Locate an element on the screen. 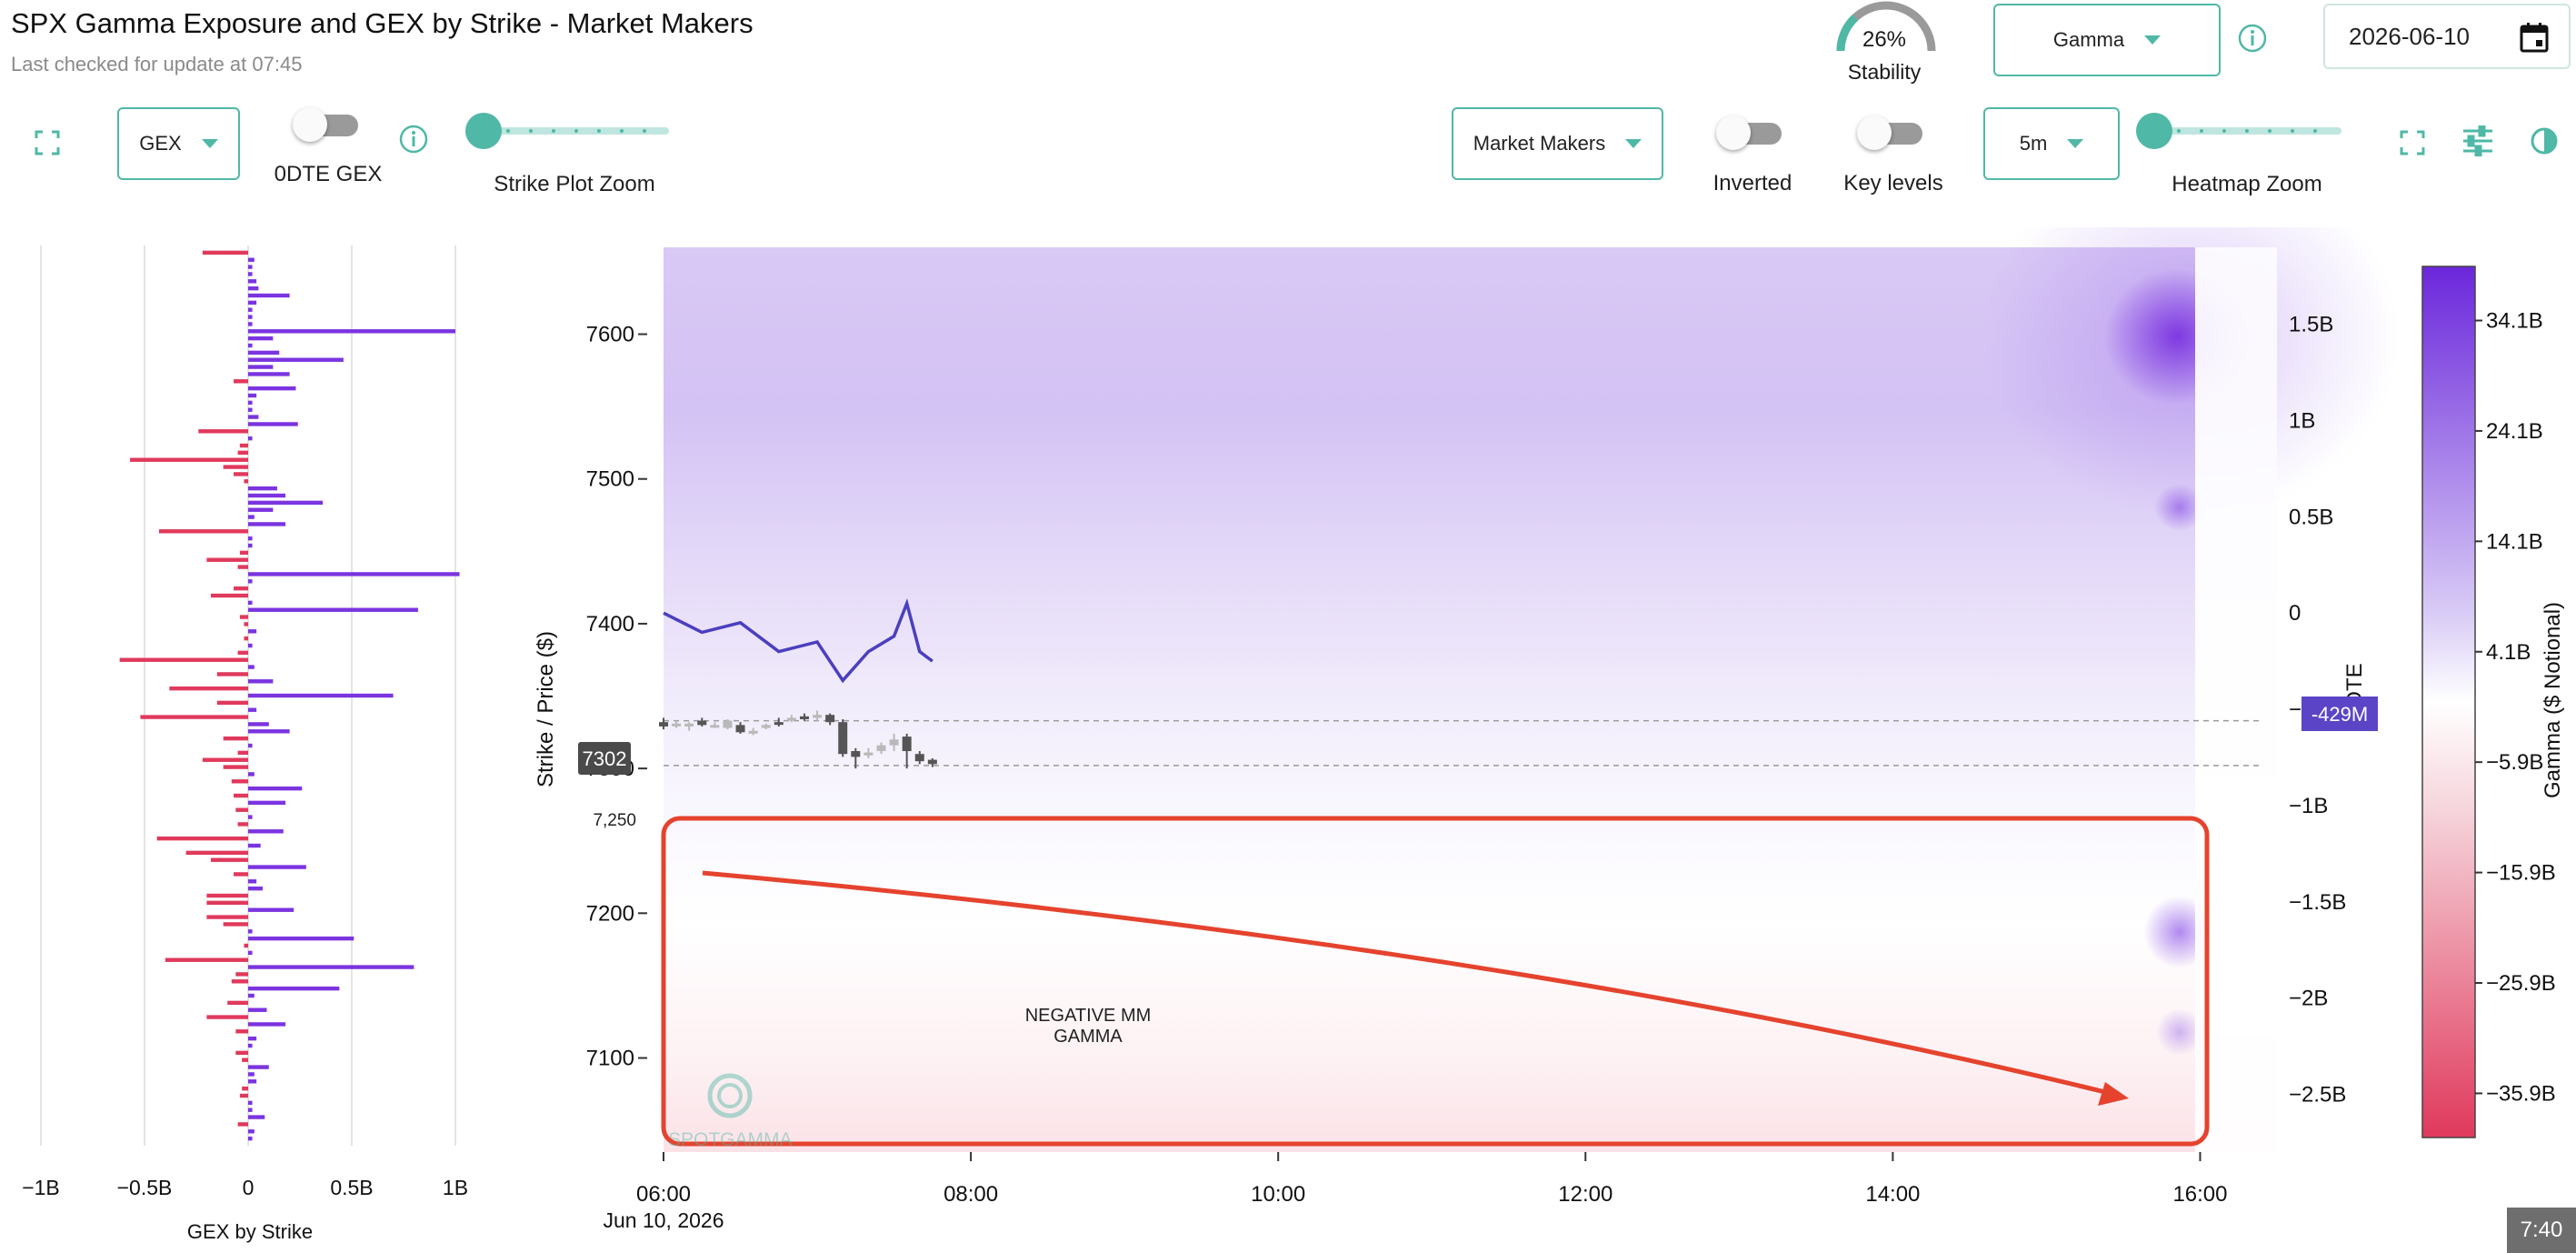  gex-dropdown: GEX is located at coordinates (178, 144).